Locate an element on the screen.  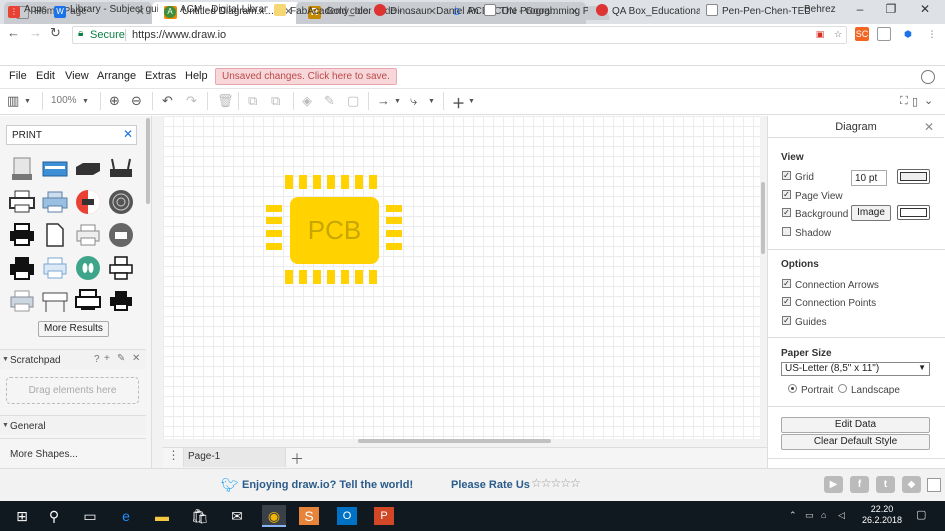
horizontal-scrollbar is located at coordinates (454, 441).